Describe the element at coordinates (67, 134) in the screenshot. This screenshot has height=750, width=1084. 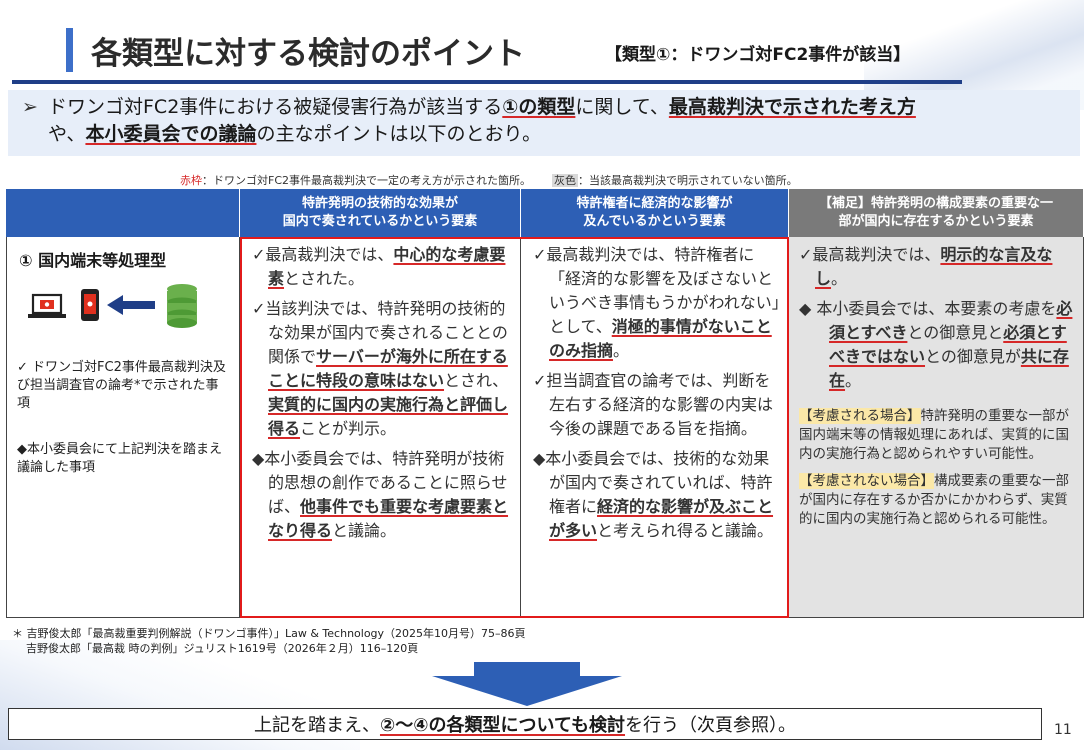
I see `summary-text: や、` at that location.